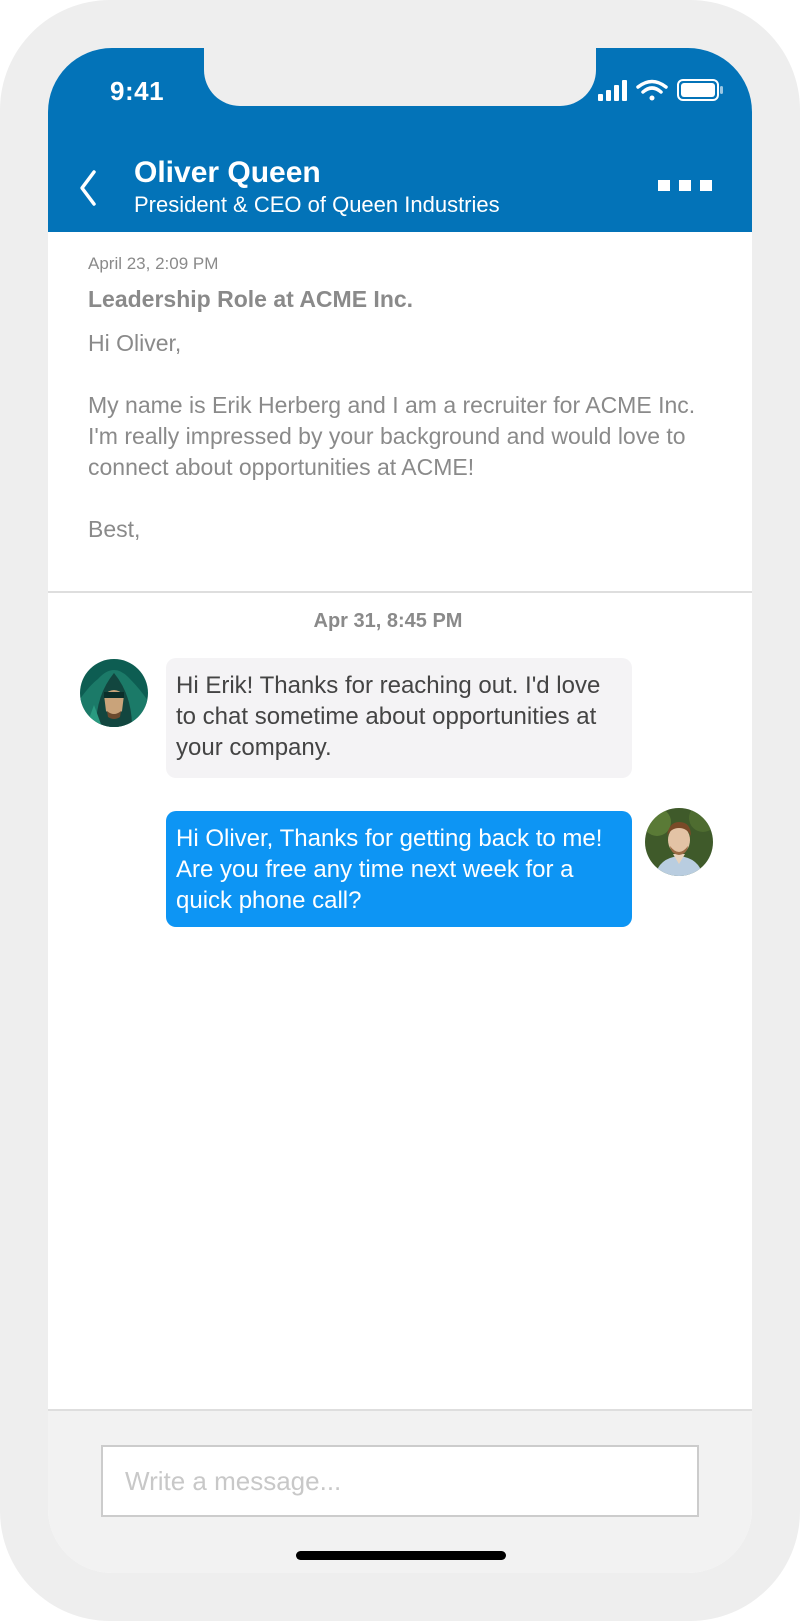  Describe the element at coordinates (401, 1555) in the screenshot. I see `home-indicator` at that location.